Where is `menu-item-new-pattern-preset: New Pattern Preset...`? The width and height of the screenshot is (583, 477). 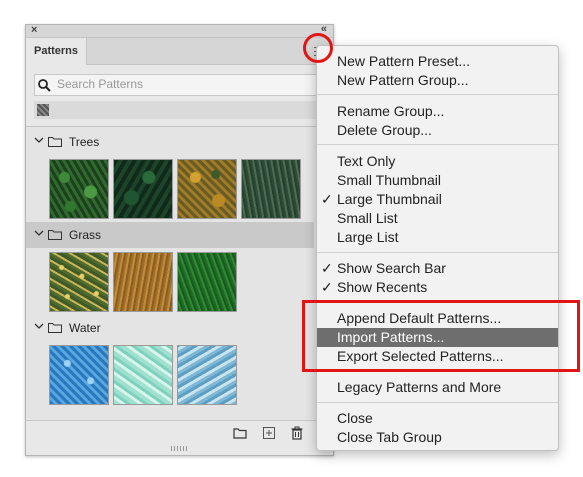 menu-item-new-pattern-preset: New Pattern Preset... is located at coordinates (437, 61).